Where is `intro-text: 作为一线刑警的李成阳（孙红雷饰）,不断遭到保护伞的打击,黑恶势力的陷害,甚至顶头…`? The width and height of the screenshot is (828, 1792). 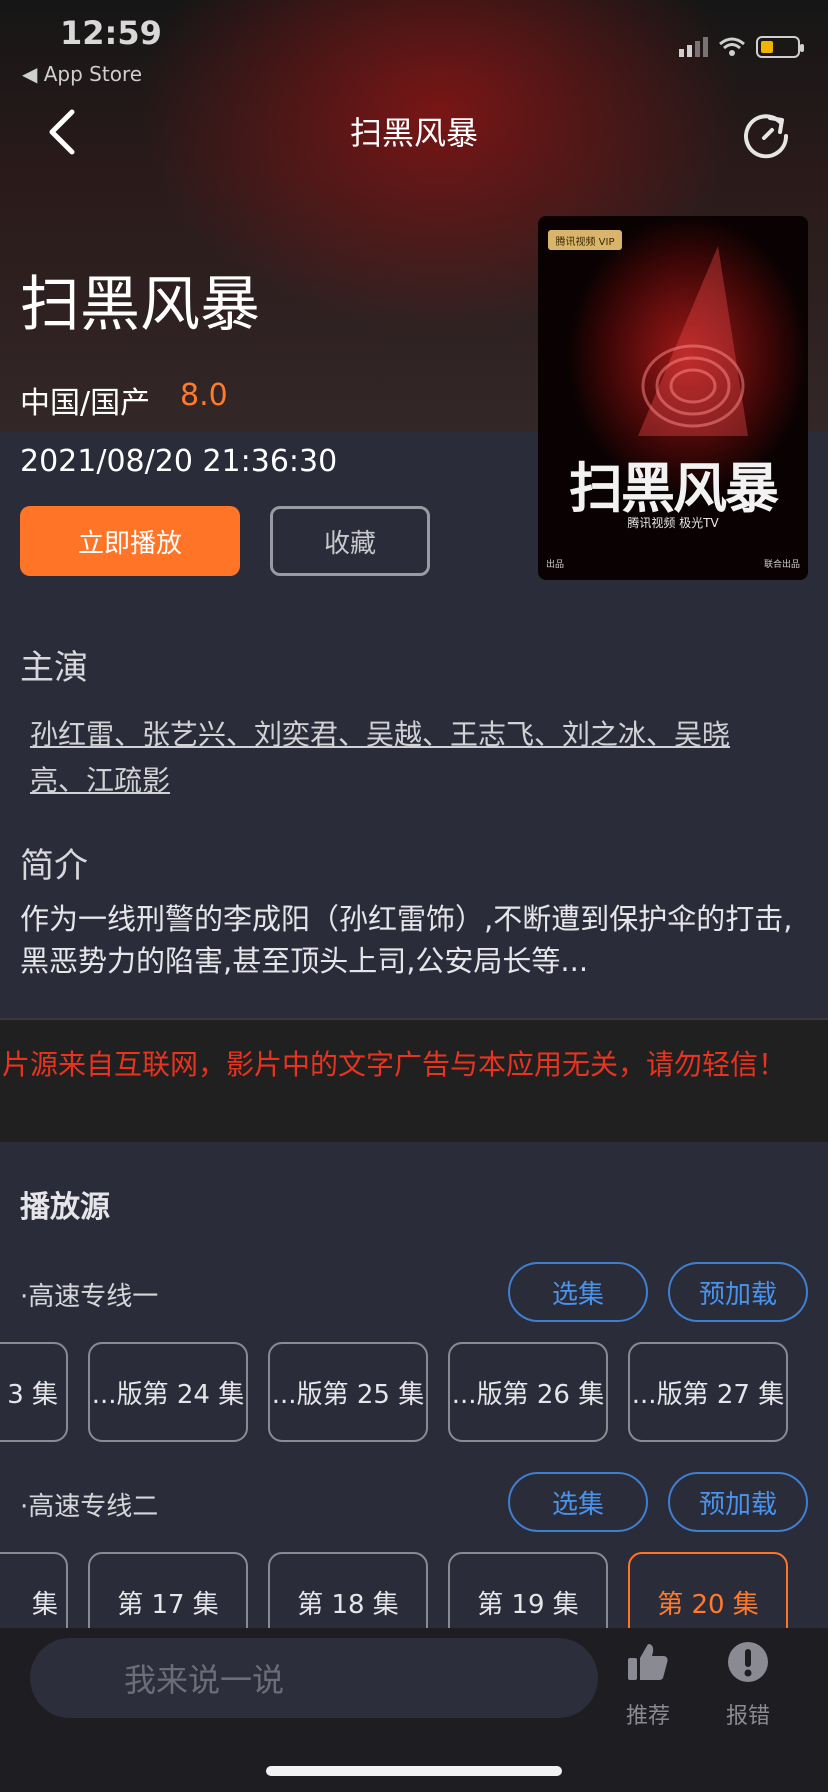
intro-text: 作为一线刑警的李成阳（孙红雷饰）,不断遭到保护伞的打击,黑恶势力的陷害,甚至顶头… is located at coordinates (410, 940).